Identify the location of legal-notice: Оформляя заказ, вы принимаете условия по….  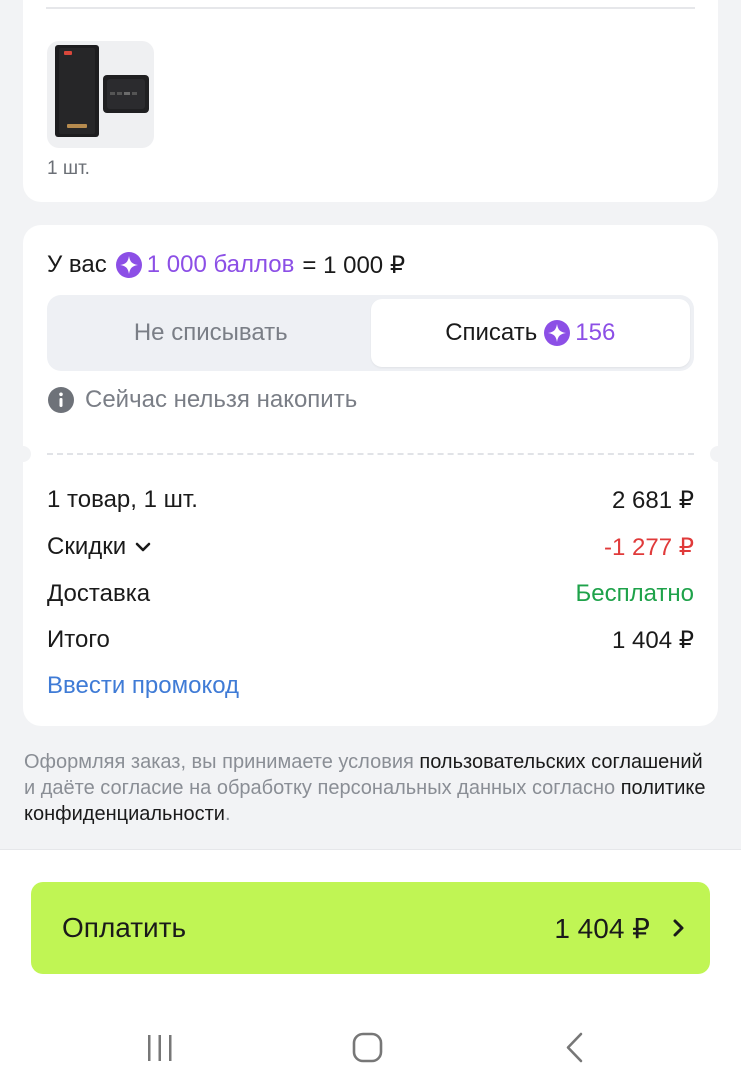
(369, 788).